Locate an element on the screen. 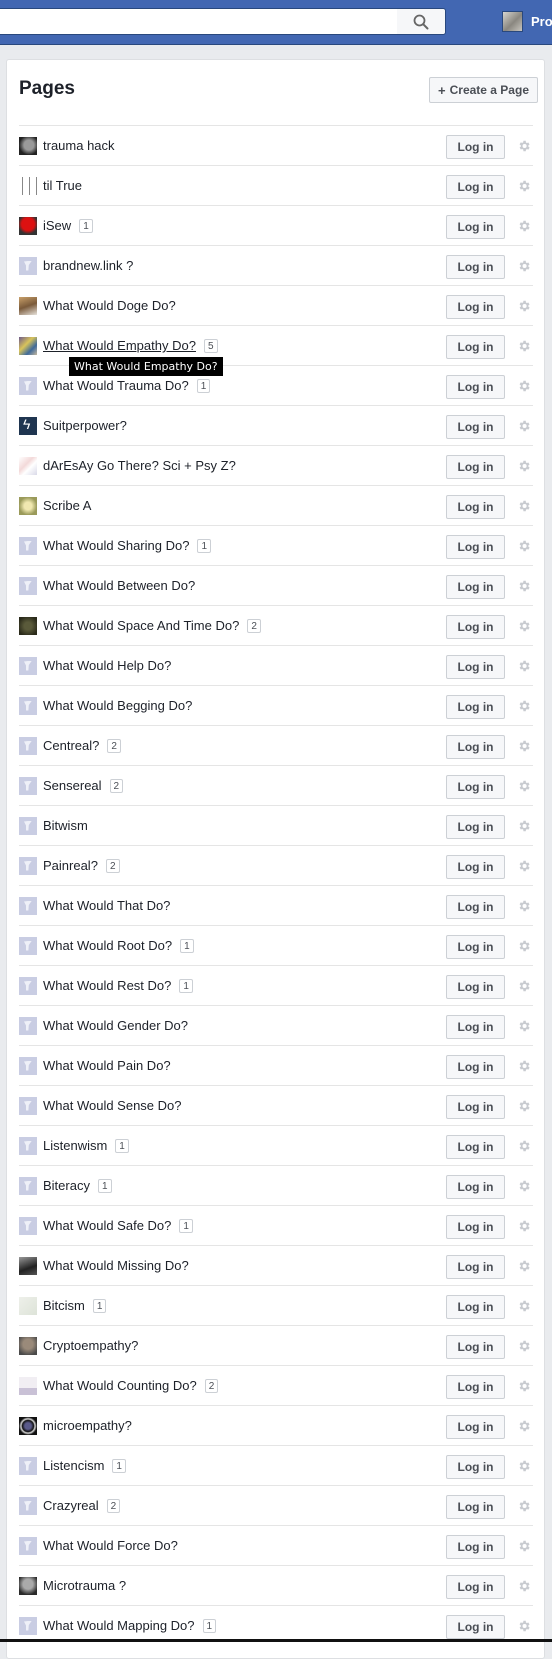 The image size is (552, 1659). page-name-link: trauma hack is located at coordinates (79, 145).